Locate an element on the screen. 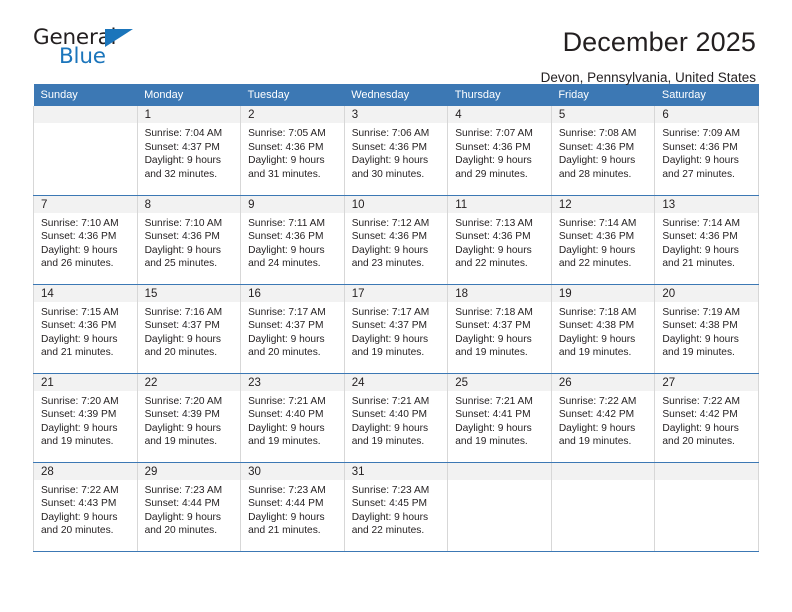  sunset-time: Sunset: 4:43 PM is located at coordinates (79, 504).